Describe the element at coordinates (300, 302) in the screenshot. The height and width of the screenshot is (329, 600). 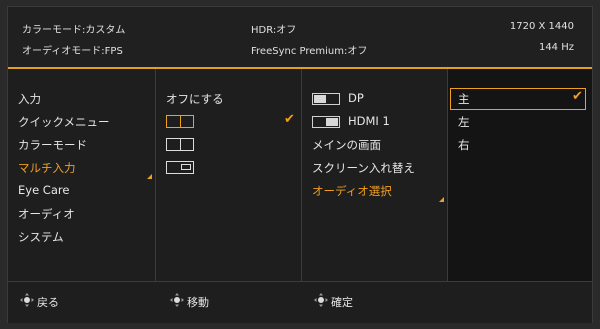
I see `footer-bar: 戻る 移動 確定` at that location.